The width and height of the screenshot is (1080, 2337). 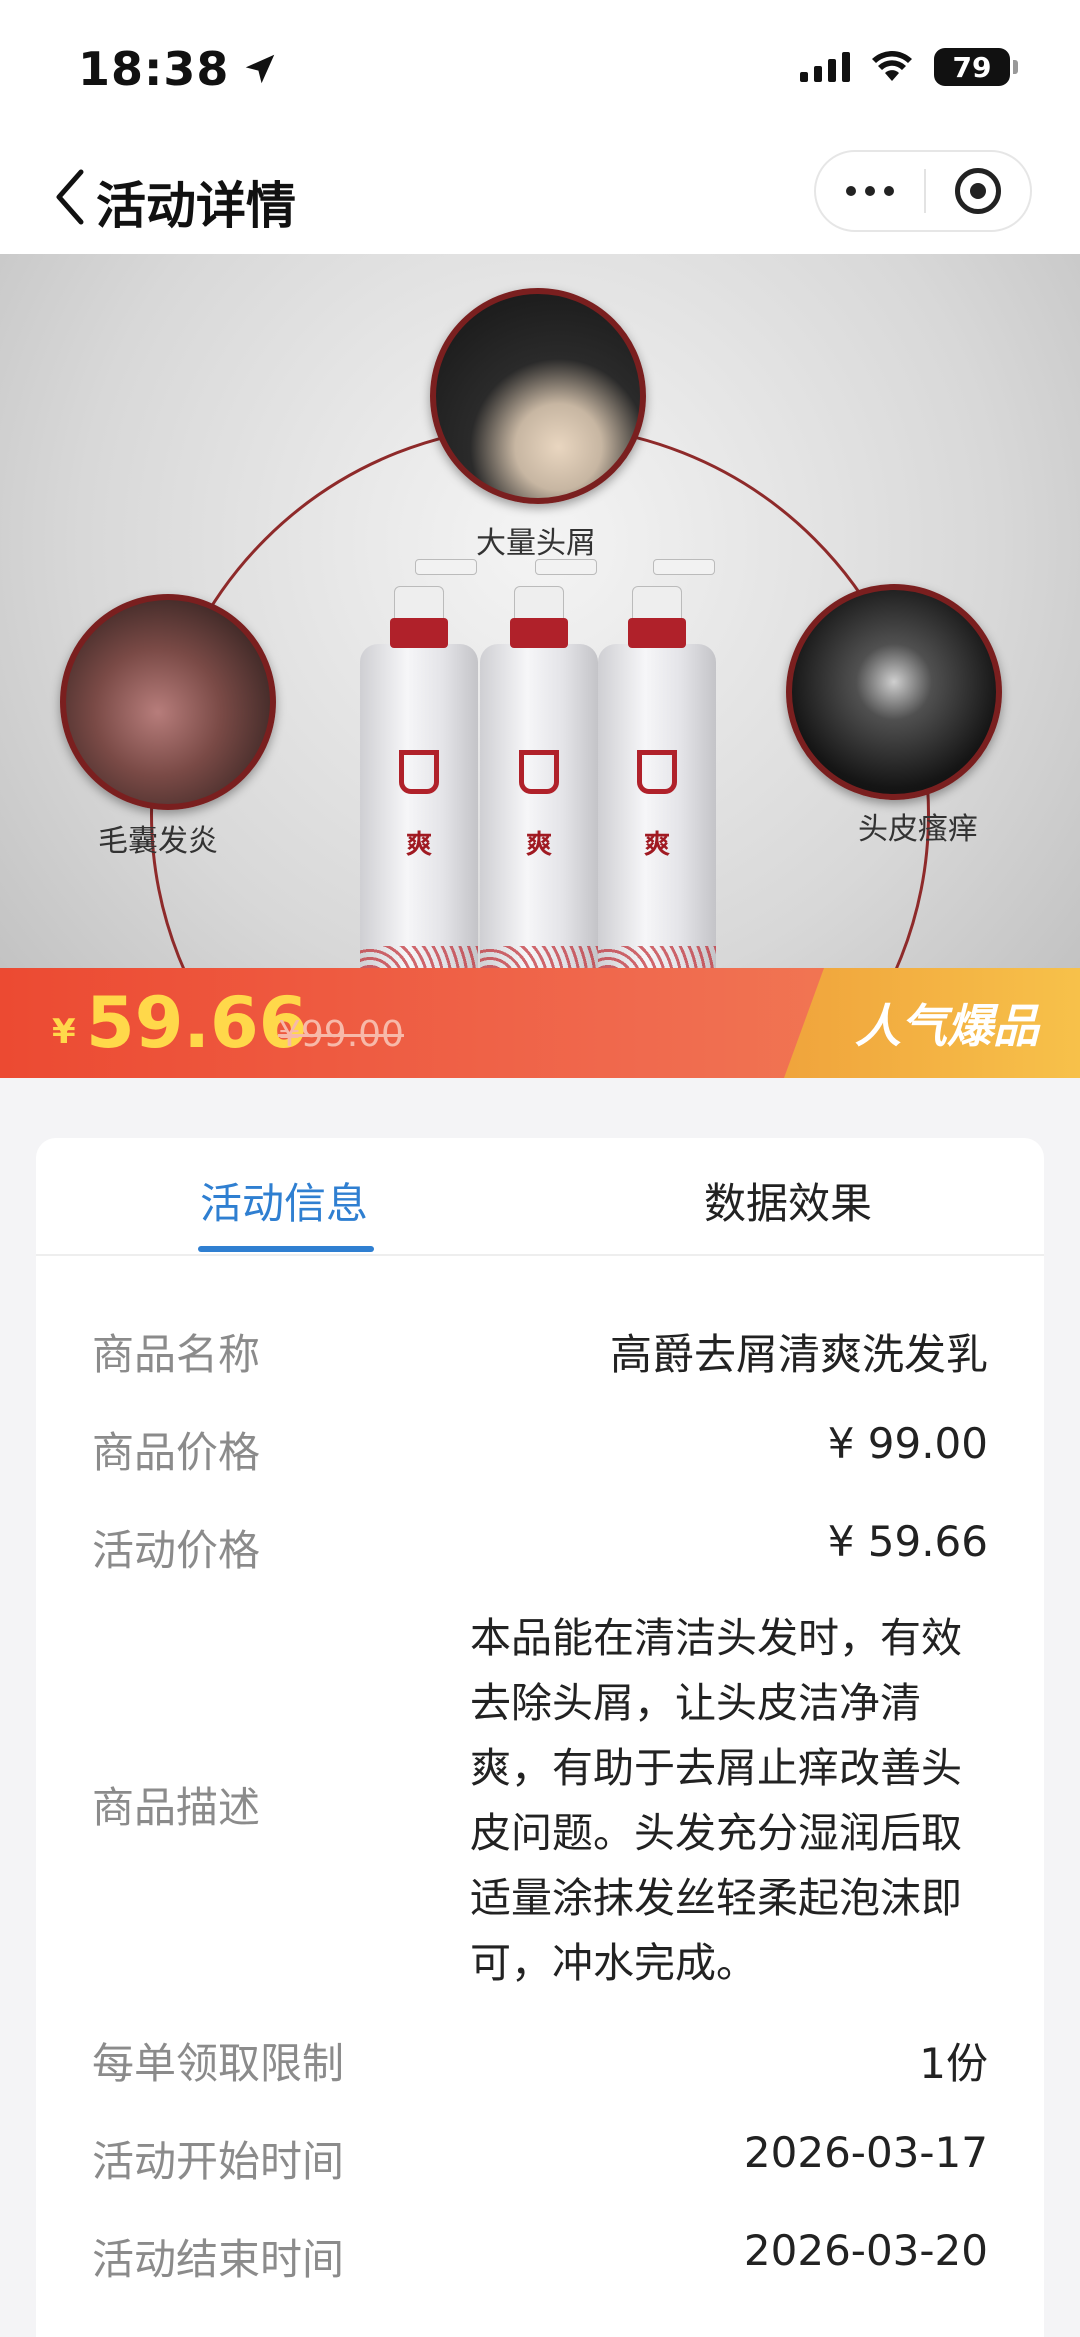 I want to click on tab-bar: 活动信息 数据效果, so click(x=540, y=1197).